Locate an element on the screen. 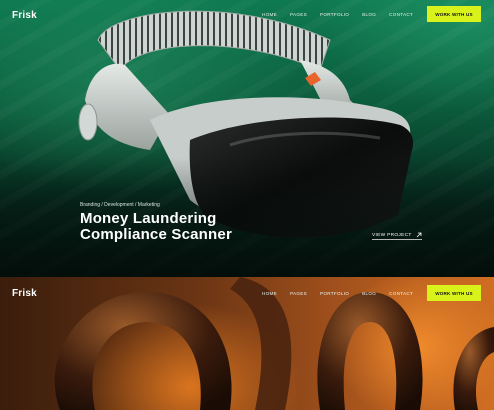 The height and width of the screenshot is (410, 494). project-title: Money Laundering Compliance Scanner is located at coordinates (156, 227).